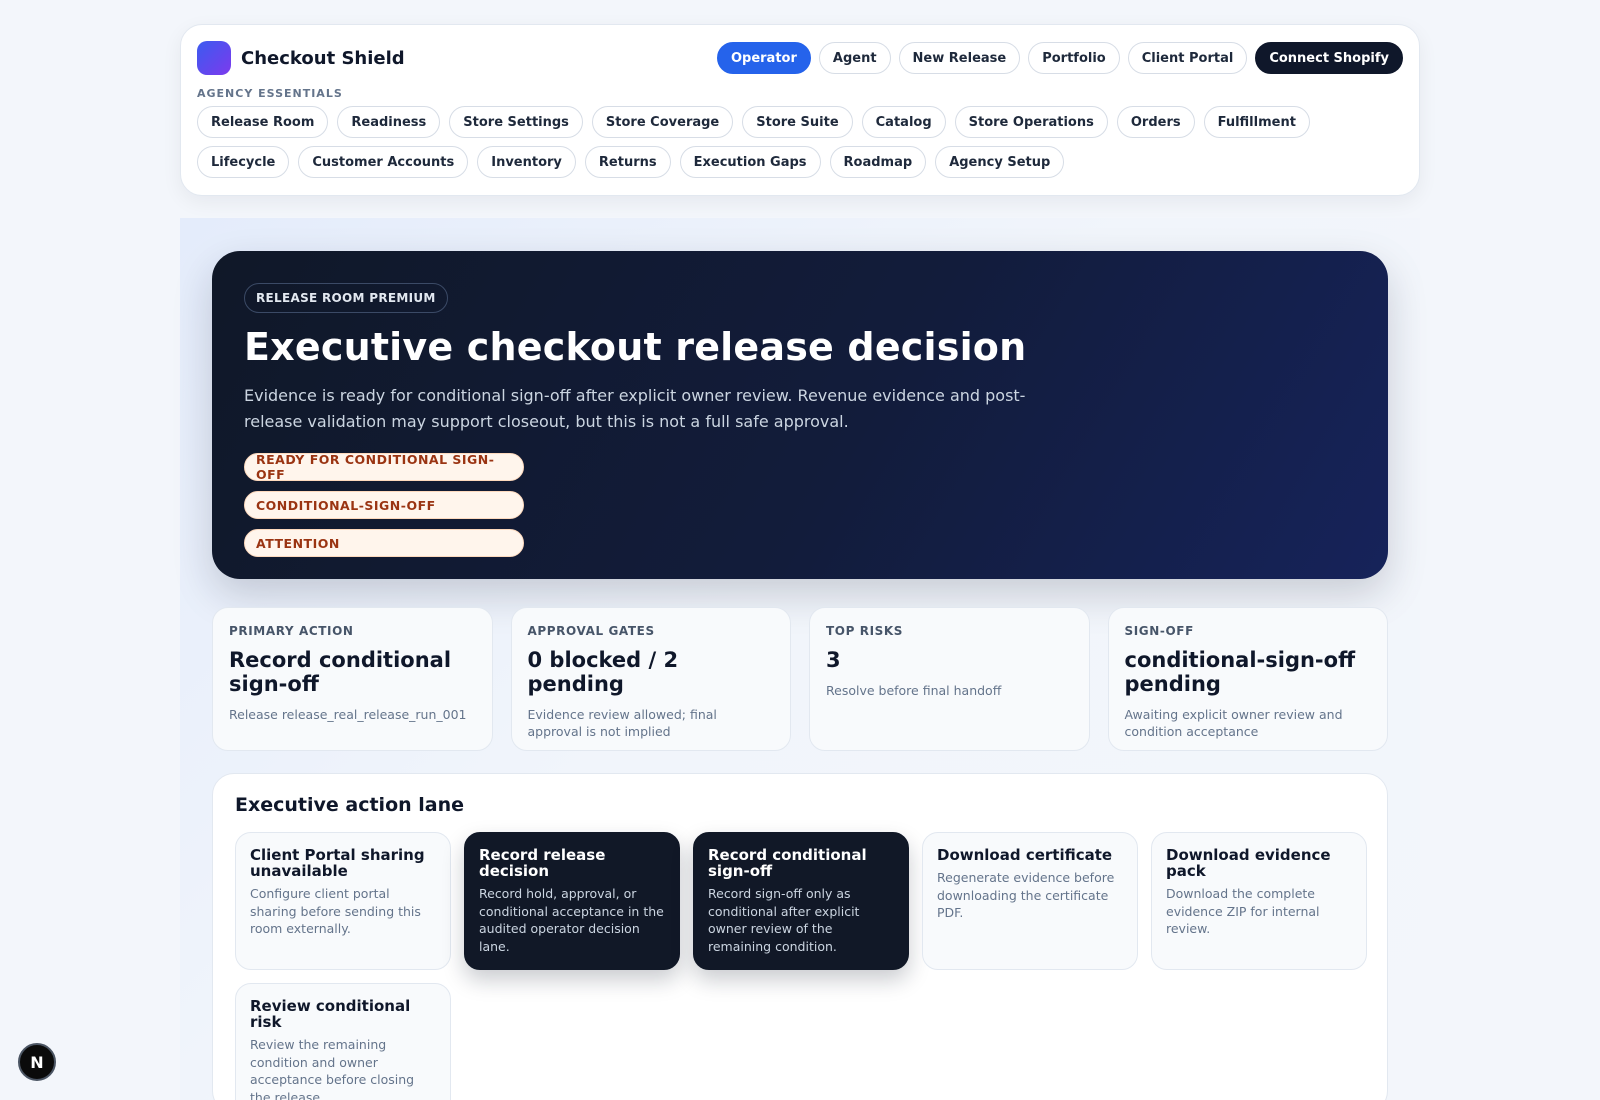 The image size is (1600, 1100). I want to click on chip-orders: Orders, so click(1155, 122).